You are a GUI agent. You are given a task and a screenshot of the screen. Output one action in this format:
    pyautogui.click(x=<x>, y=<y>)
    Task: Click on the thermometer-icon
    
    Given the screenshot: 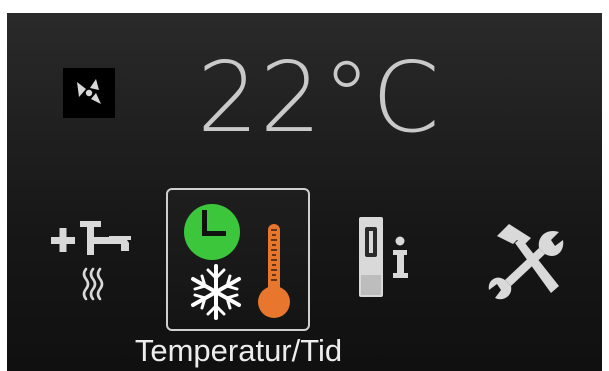 What is the action you would take?
    pyautogui.click(x=274, y=271)
    